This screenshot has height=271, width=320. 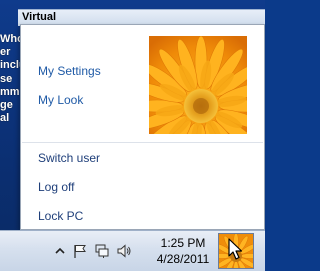 What do you see at coordinates (56, 187) in the screenshot?
I see `log-off-link: Log off` at bounding box center [56, 187].